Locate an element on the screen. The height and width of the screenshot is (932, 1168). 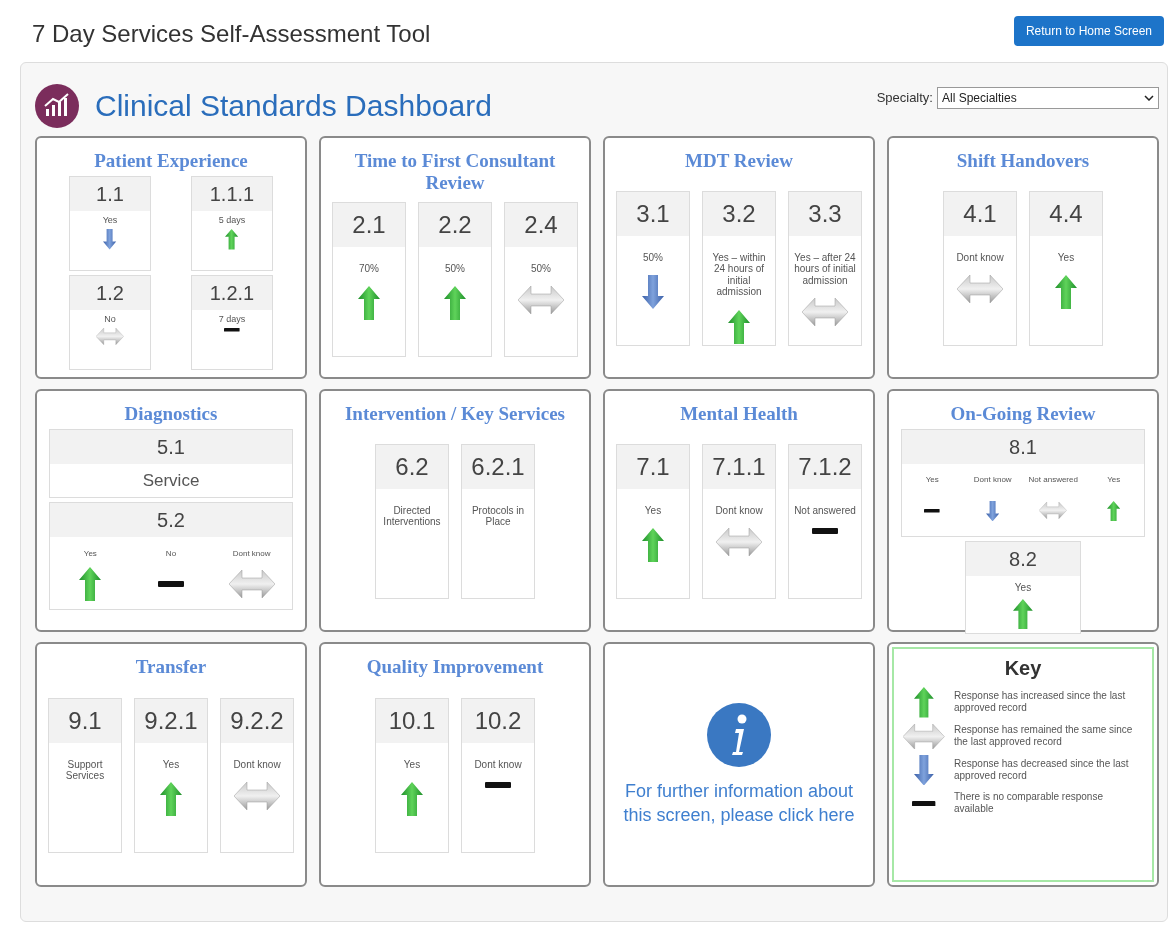
measure-tile: 8.1 Yes Dont know Not answered Yes is located at coordinates (1023, 482).